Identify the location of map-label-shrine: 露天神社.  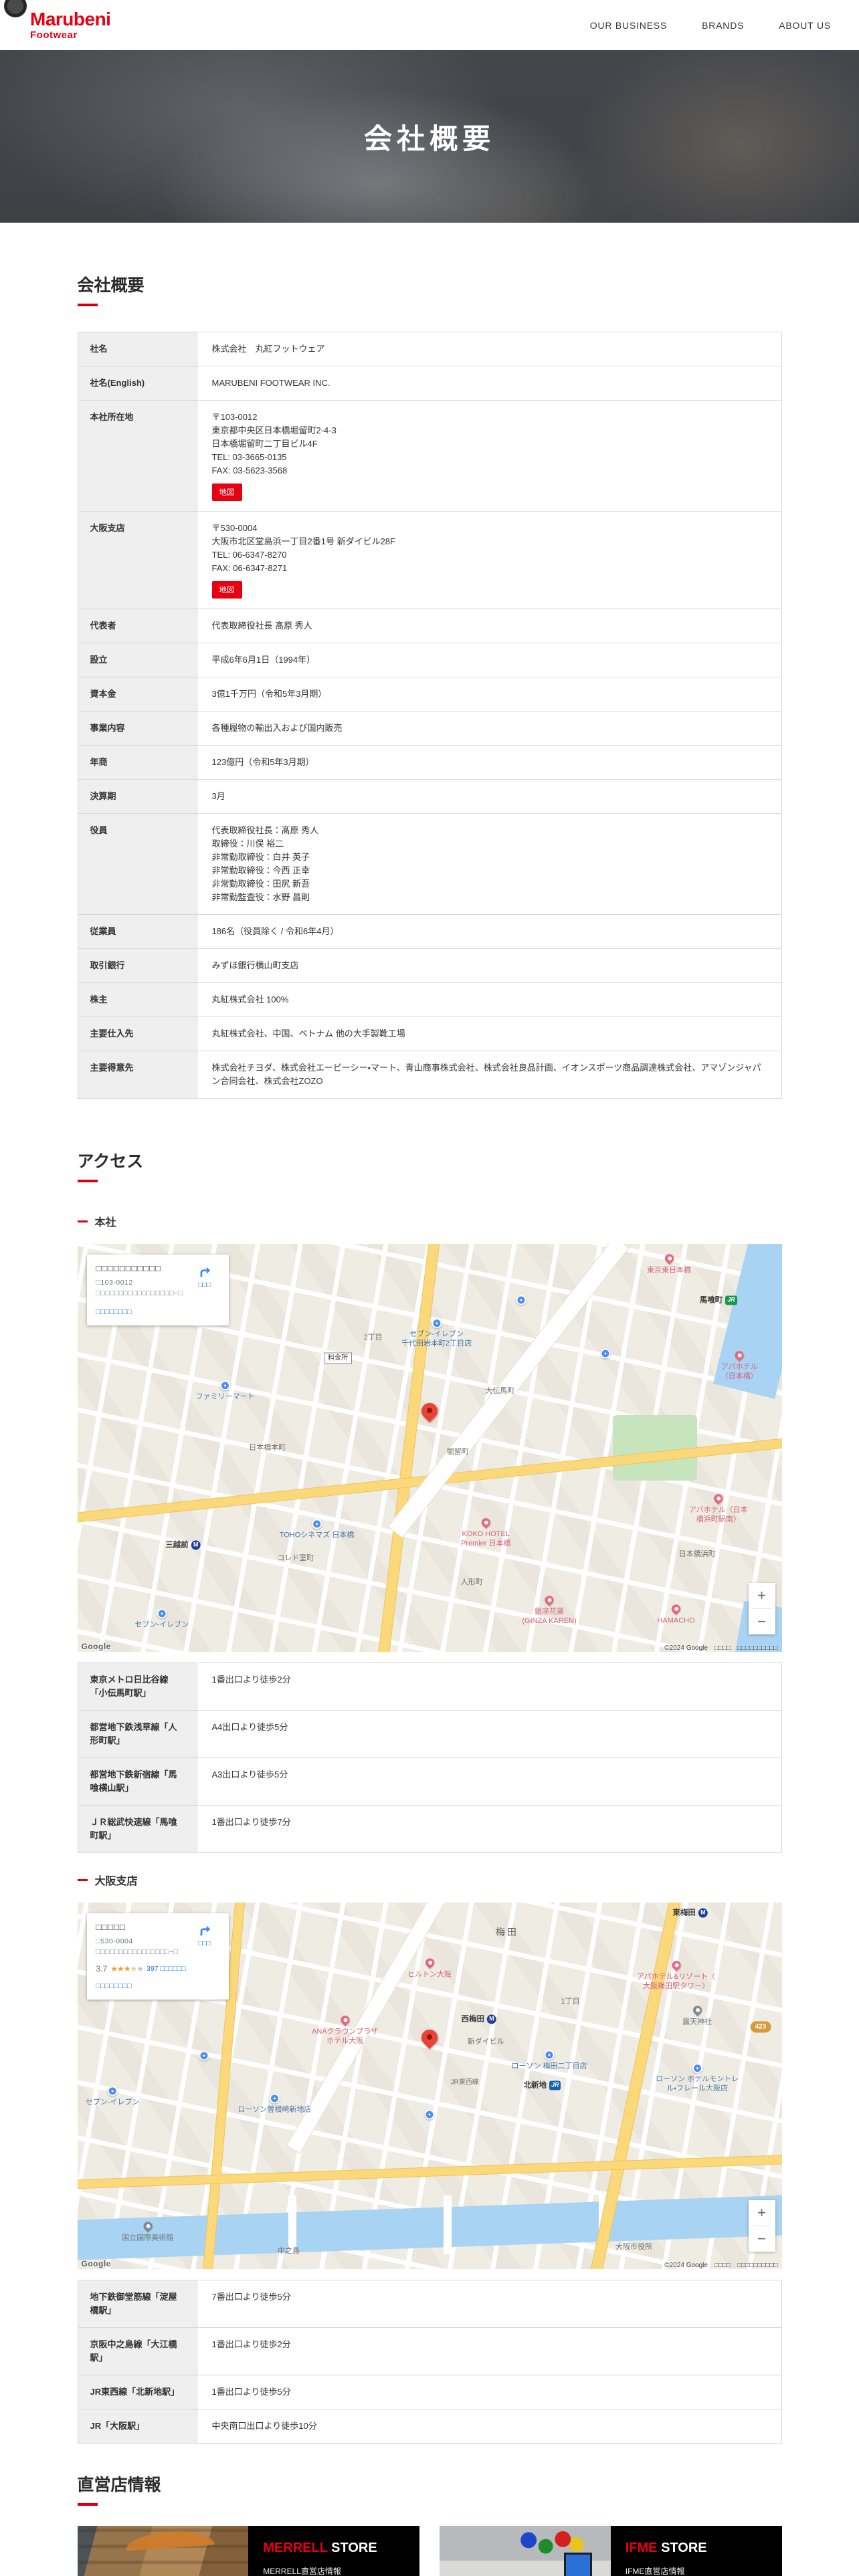
(697, 2015).